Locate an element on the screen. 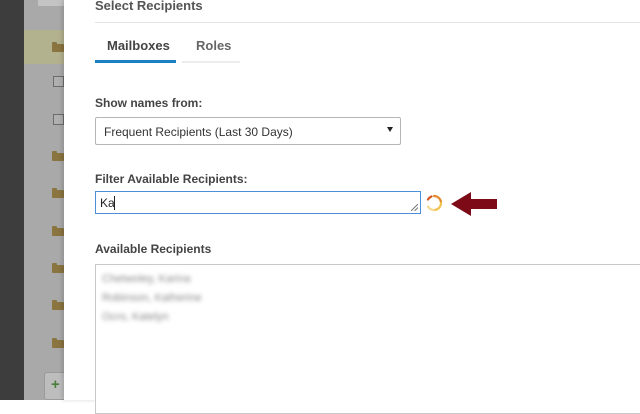  filter-label: Filter Available Recipients: is located at coordinates (171, 179).